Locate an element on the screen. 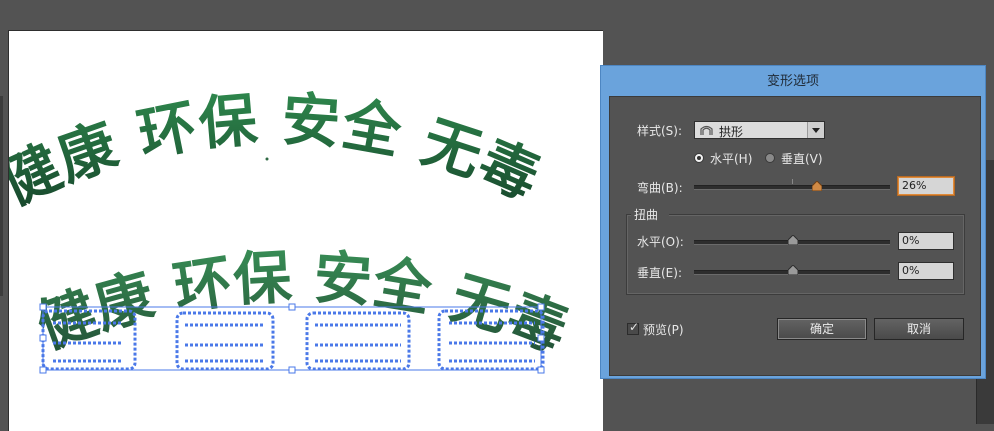  distort-vertical-slider-thumb is located at coordinates (793, 270).